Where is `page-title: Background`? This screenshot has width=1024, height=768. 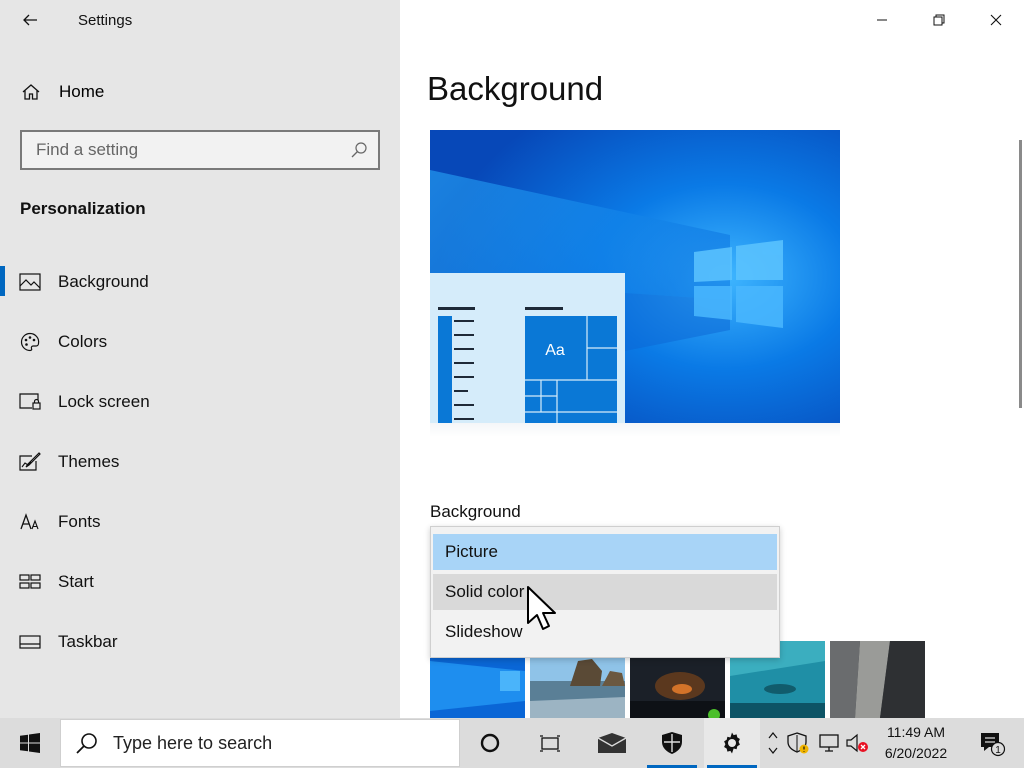 page-title: Background is located at coordinates (515, 88).